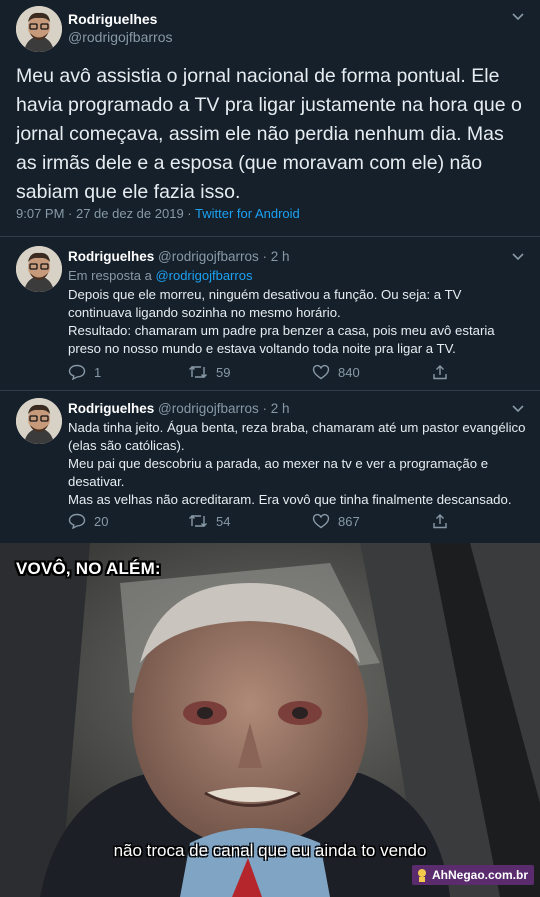  Describe the element at coordinates (270, 850) in the screenshot. I see `meme-bottom-caption: não troca de canal que eu ainda to vendo` at that location.